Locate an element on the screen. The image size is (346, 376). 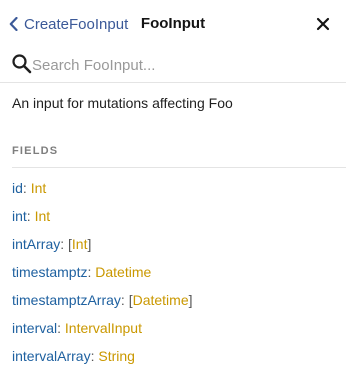
field-row-timestamptz: timestamptz: Datetime is located at coordinates (102, 278).